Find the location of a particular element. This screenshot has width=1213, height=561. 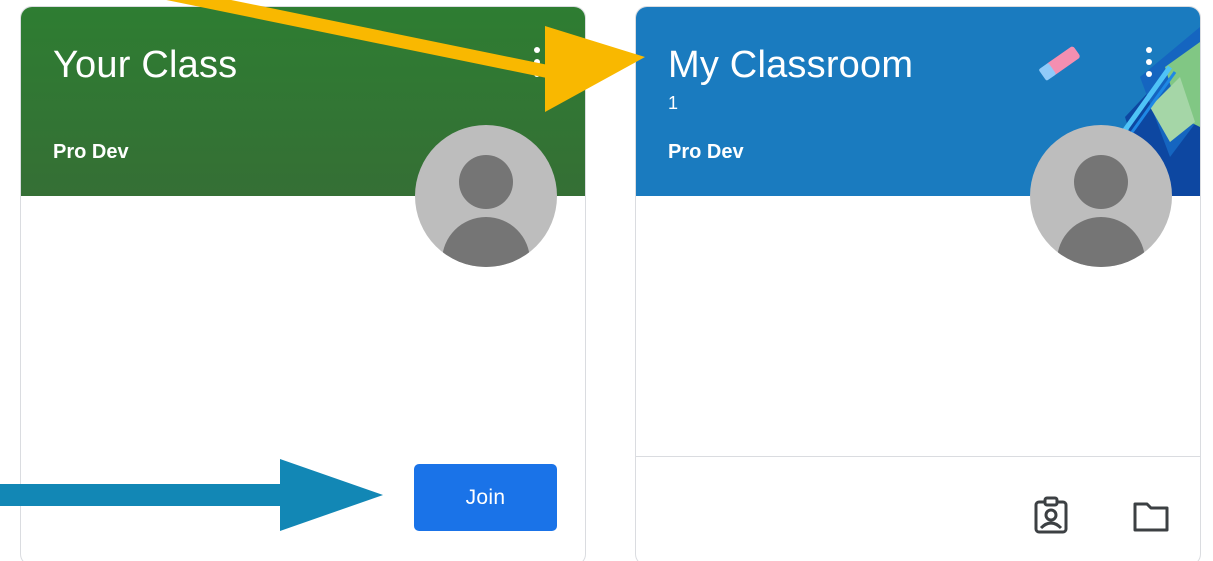

class-section: 1 is located at coordinates (673, 103).